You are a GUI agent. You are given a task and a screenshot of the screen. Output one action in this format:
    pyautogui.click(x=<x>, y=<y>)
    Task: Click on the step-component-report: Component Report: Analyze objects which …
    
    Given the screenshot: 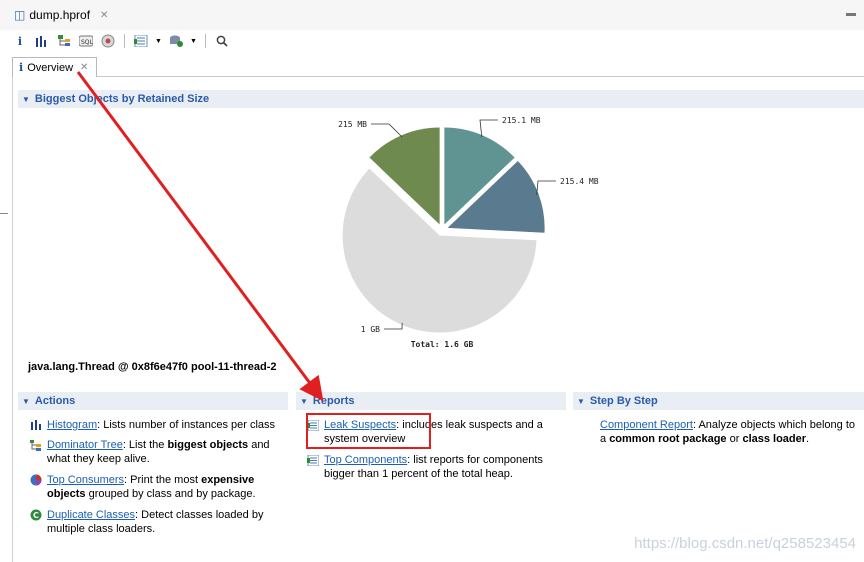 What is the action you would take?
    pyautogui.click(x=730, y=432)
    